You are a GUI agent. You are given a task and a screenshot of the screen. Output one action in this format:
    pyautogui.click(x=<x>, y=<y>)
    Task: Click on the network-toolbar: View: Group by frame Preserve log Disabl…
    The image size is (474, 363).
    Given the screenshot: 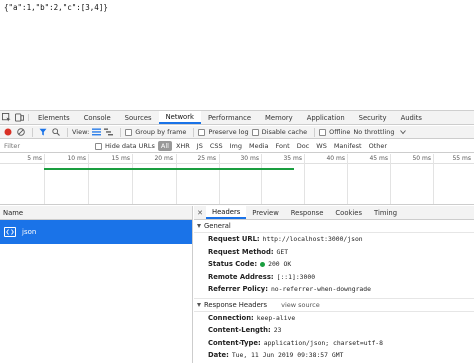 What is the action you would take?
    pyautogui.click(x=237, y=132)
    